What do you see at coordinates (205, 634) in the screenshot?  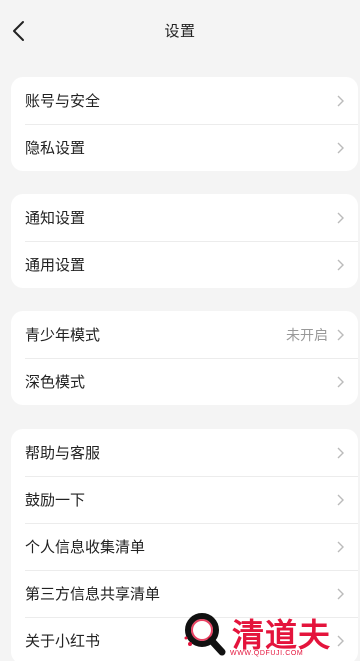 I see `magnifier-logo-icon` at bounding box center [205, 634].